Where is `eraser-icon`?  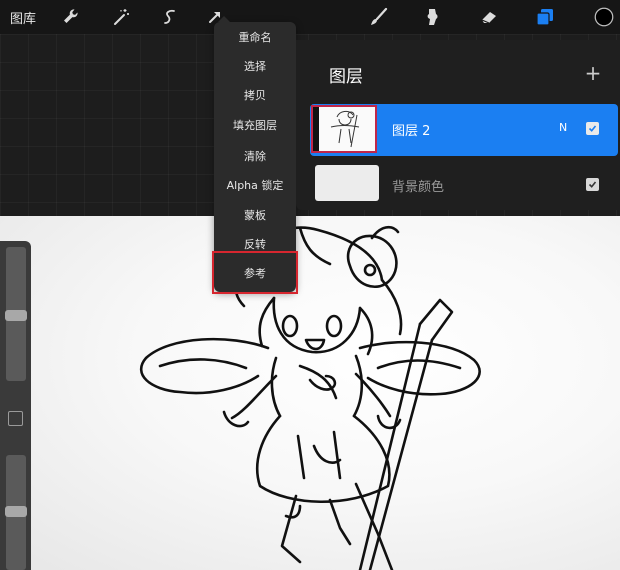 eraser-icon is located at coordinates (489, 17).